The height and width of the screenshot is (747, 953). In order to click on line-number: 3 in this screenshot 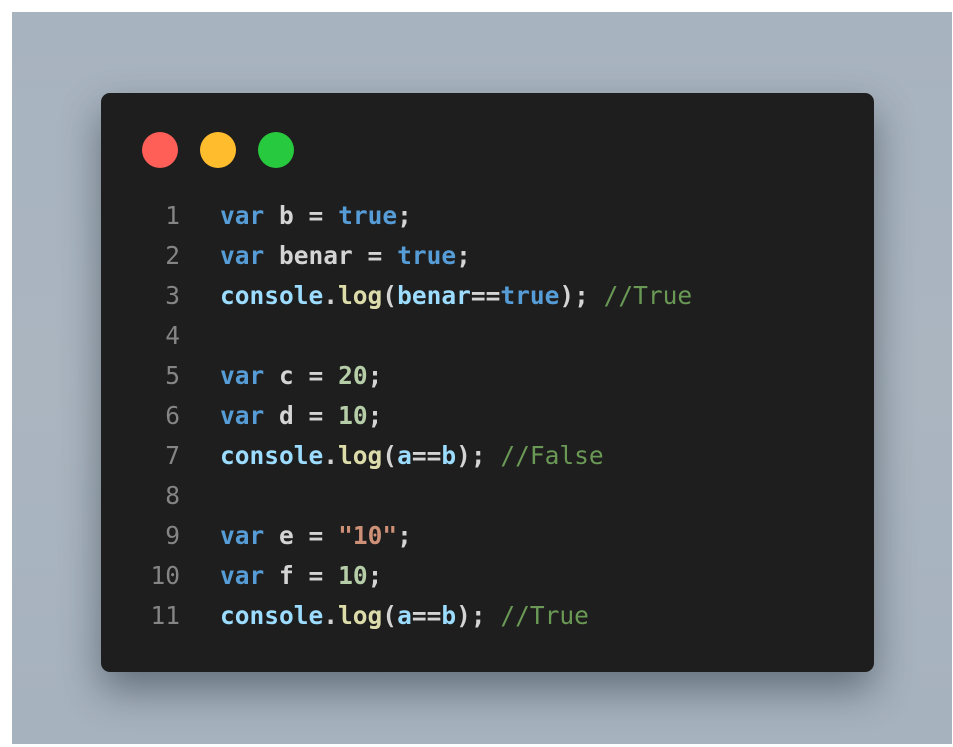, I will do `click(172, 295)`.